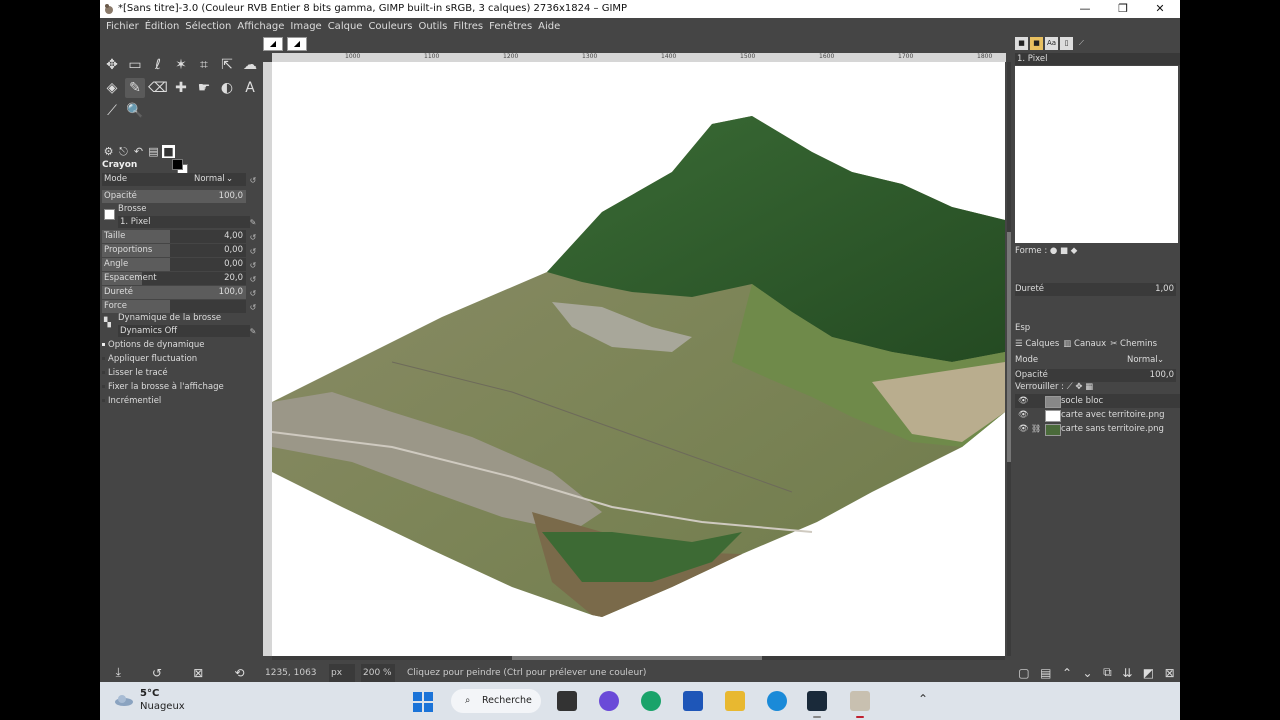 The width and height of the screenshot is (1280, 720). Describe the element at coordinates (1107, 672) in the screenshot. I see `duplicate-layer-icon: ⧉` at that location.